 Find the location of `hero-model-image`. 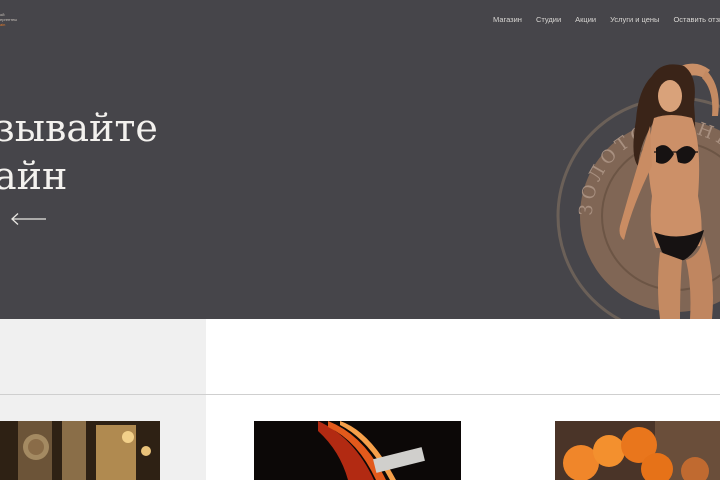

hero-model-image is located at coordinates (669, 191).